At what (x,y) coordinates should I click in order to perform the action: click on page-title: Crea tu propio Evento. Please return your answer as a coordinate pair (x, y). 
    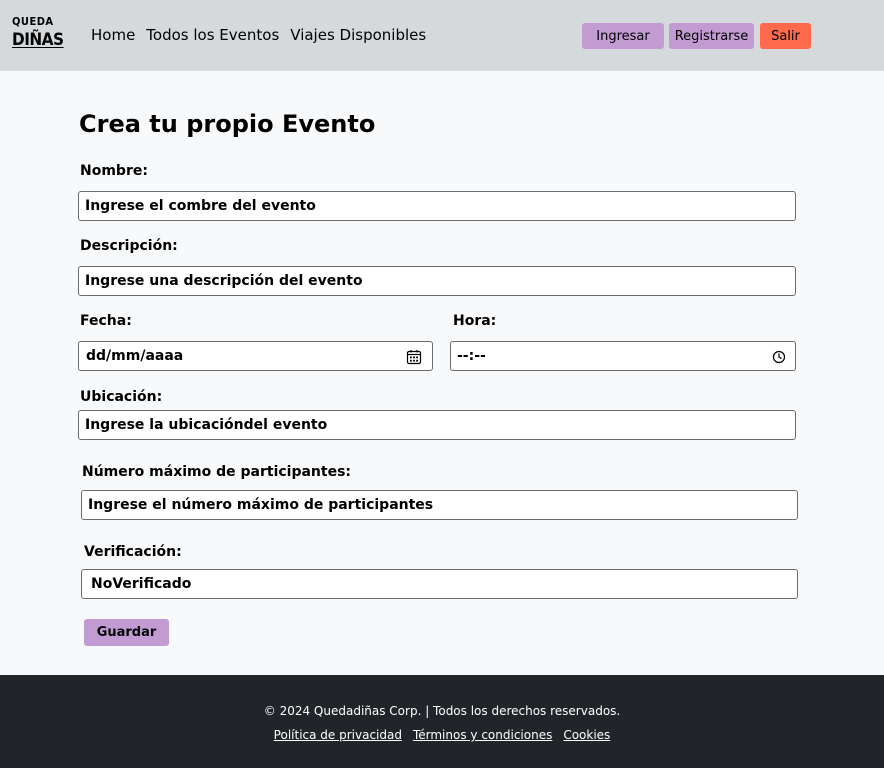
    Looking at the image, I should click on (227, 124).